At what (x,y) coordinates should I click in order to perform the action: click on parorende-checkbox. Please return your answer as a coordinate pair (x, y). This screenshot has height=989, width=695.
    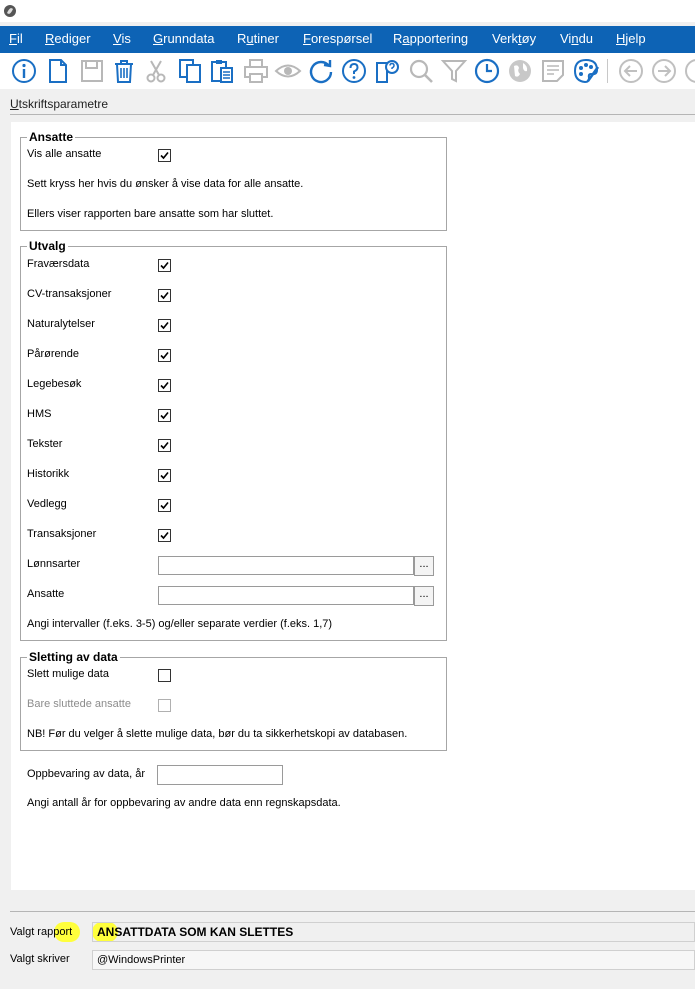
    Looking at the image, I should click on (164, 355).